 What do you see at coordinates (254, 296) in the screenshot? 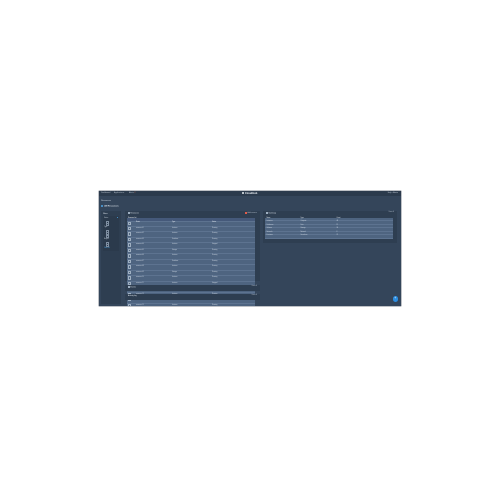
I see `activity-view-all-button: View all` at bounding box center [254, 296].